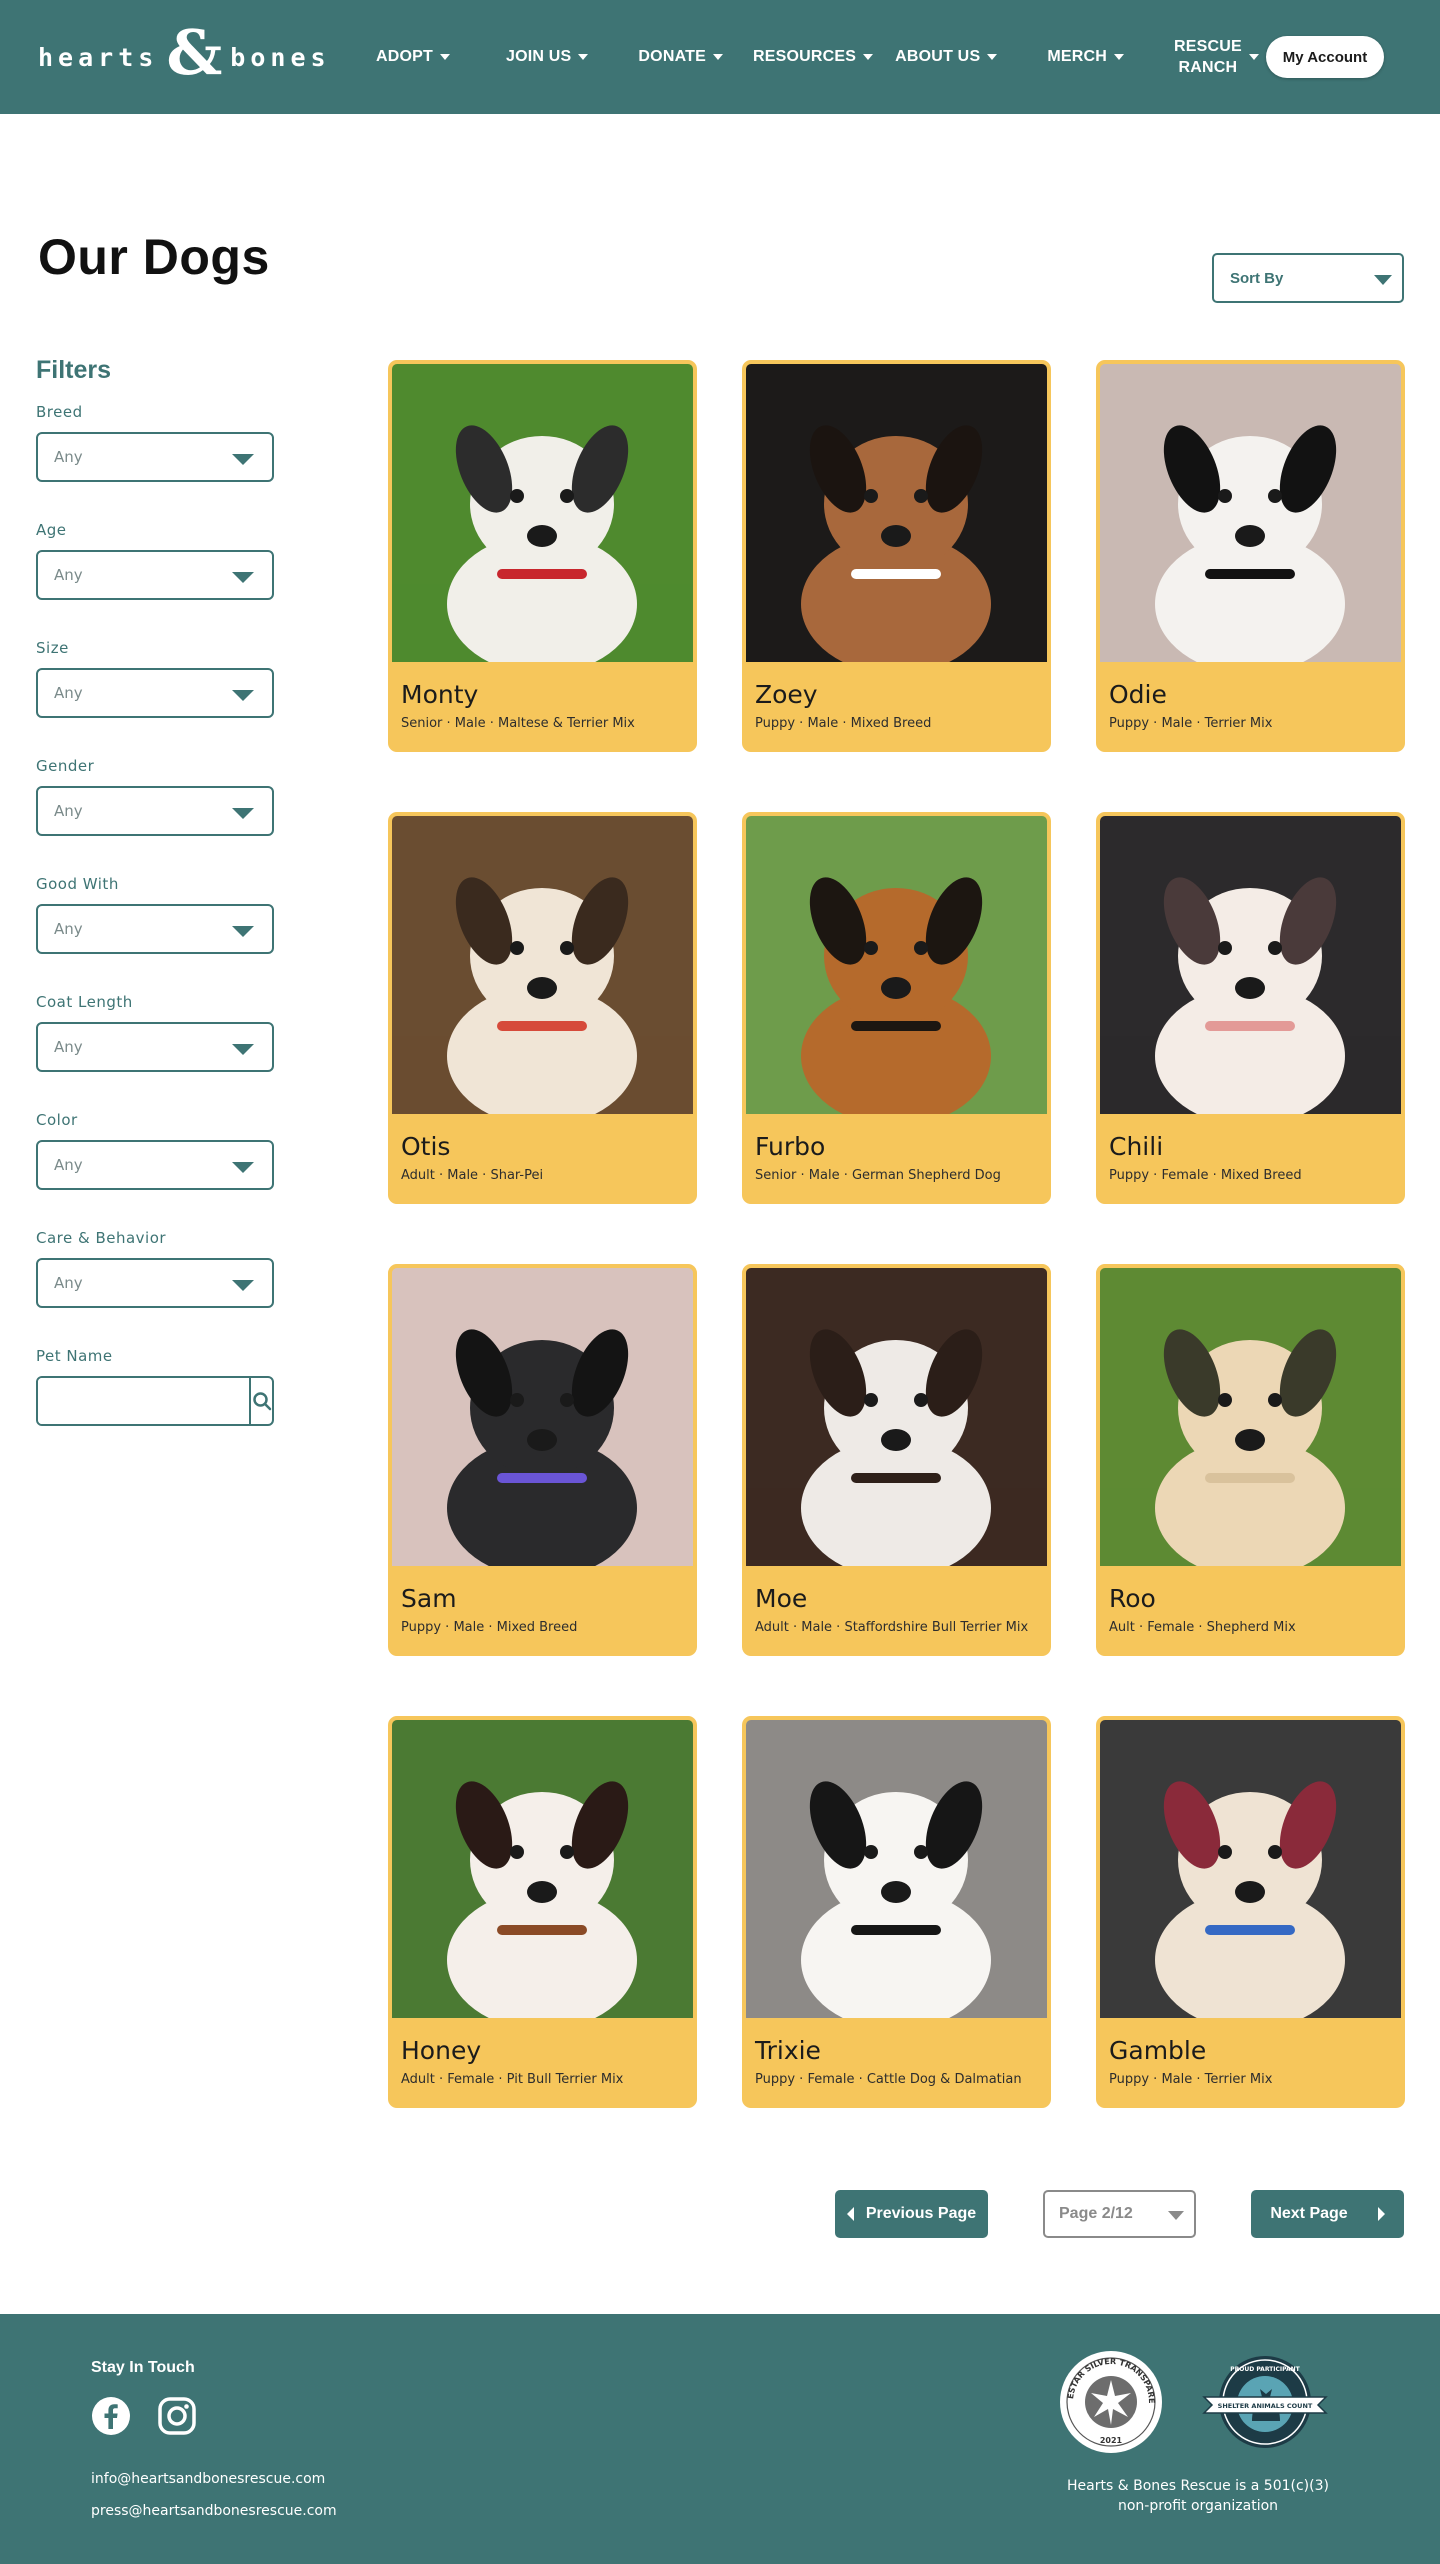  What do you see at coordinates (440, 694) in the screenshot?
I see `dog-name: Monty` at bounding box center [440, 694].